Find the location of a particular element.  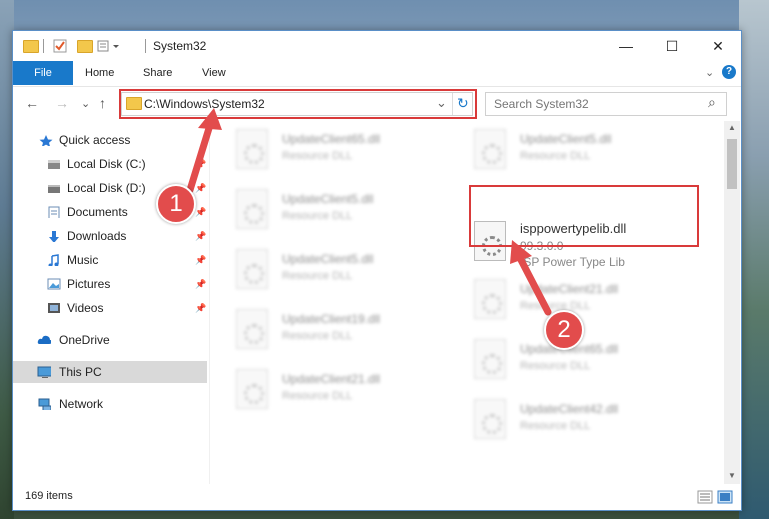

step-1-badge: 1 is located at coordinates (176, 204).